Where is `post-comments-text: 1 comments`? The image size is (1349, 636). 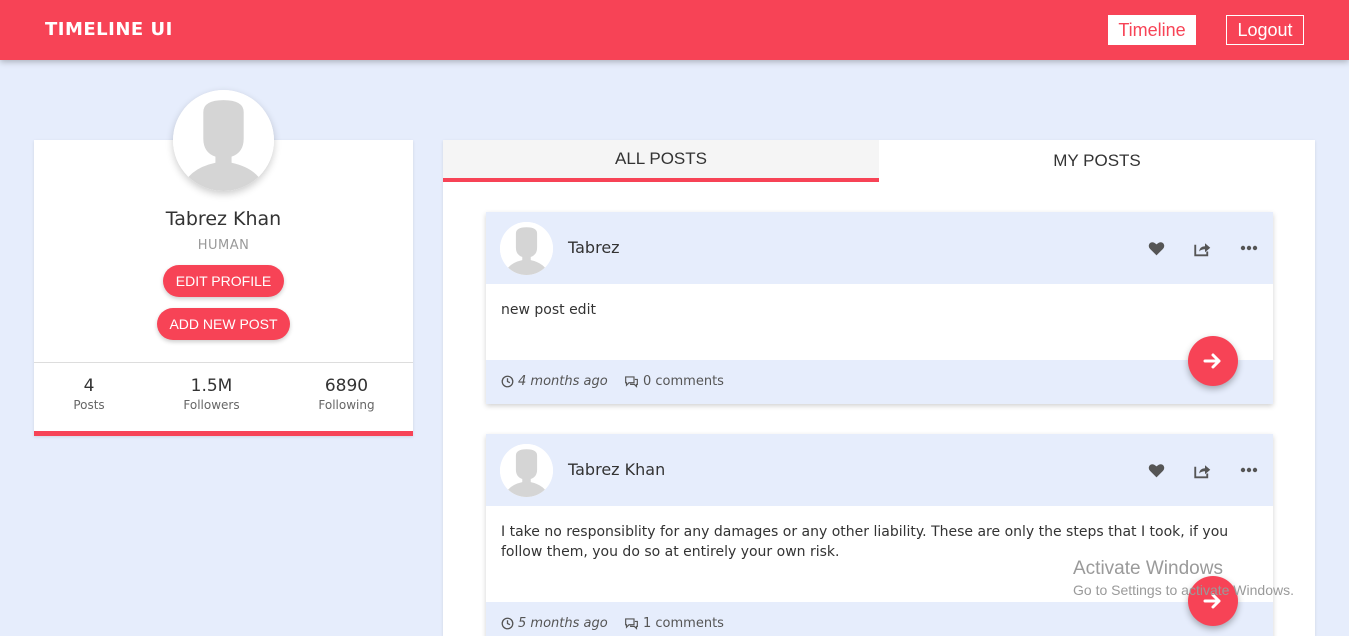 post-comments-text: 1 comments is located at coordinates (683, 623).